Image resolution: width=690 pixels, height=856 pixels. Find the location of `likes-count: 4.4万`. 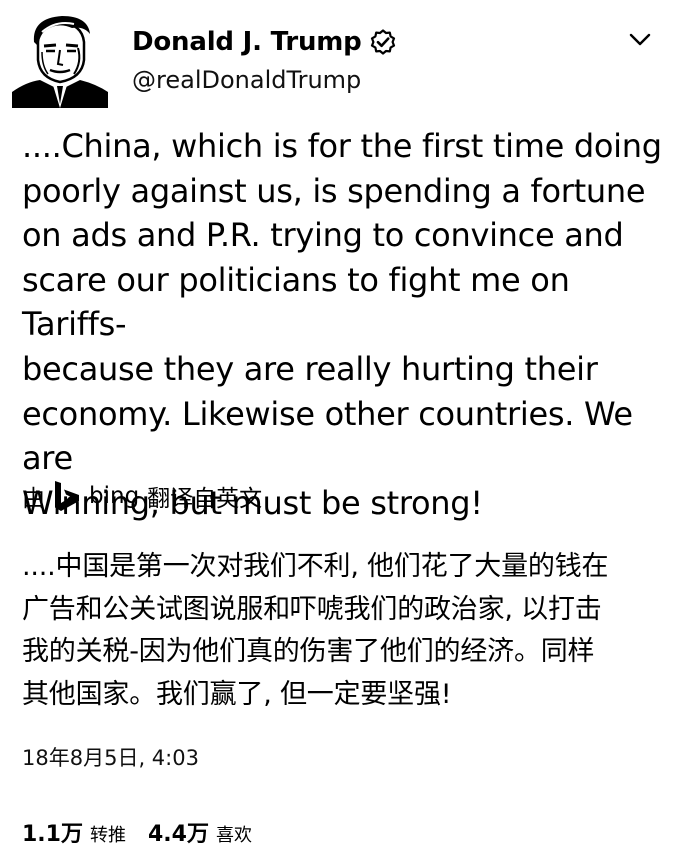

likes-count: 4.4万 is located at coordinates (178, 834).